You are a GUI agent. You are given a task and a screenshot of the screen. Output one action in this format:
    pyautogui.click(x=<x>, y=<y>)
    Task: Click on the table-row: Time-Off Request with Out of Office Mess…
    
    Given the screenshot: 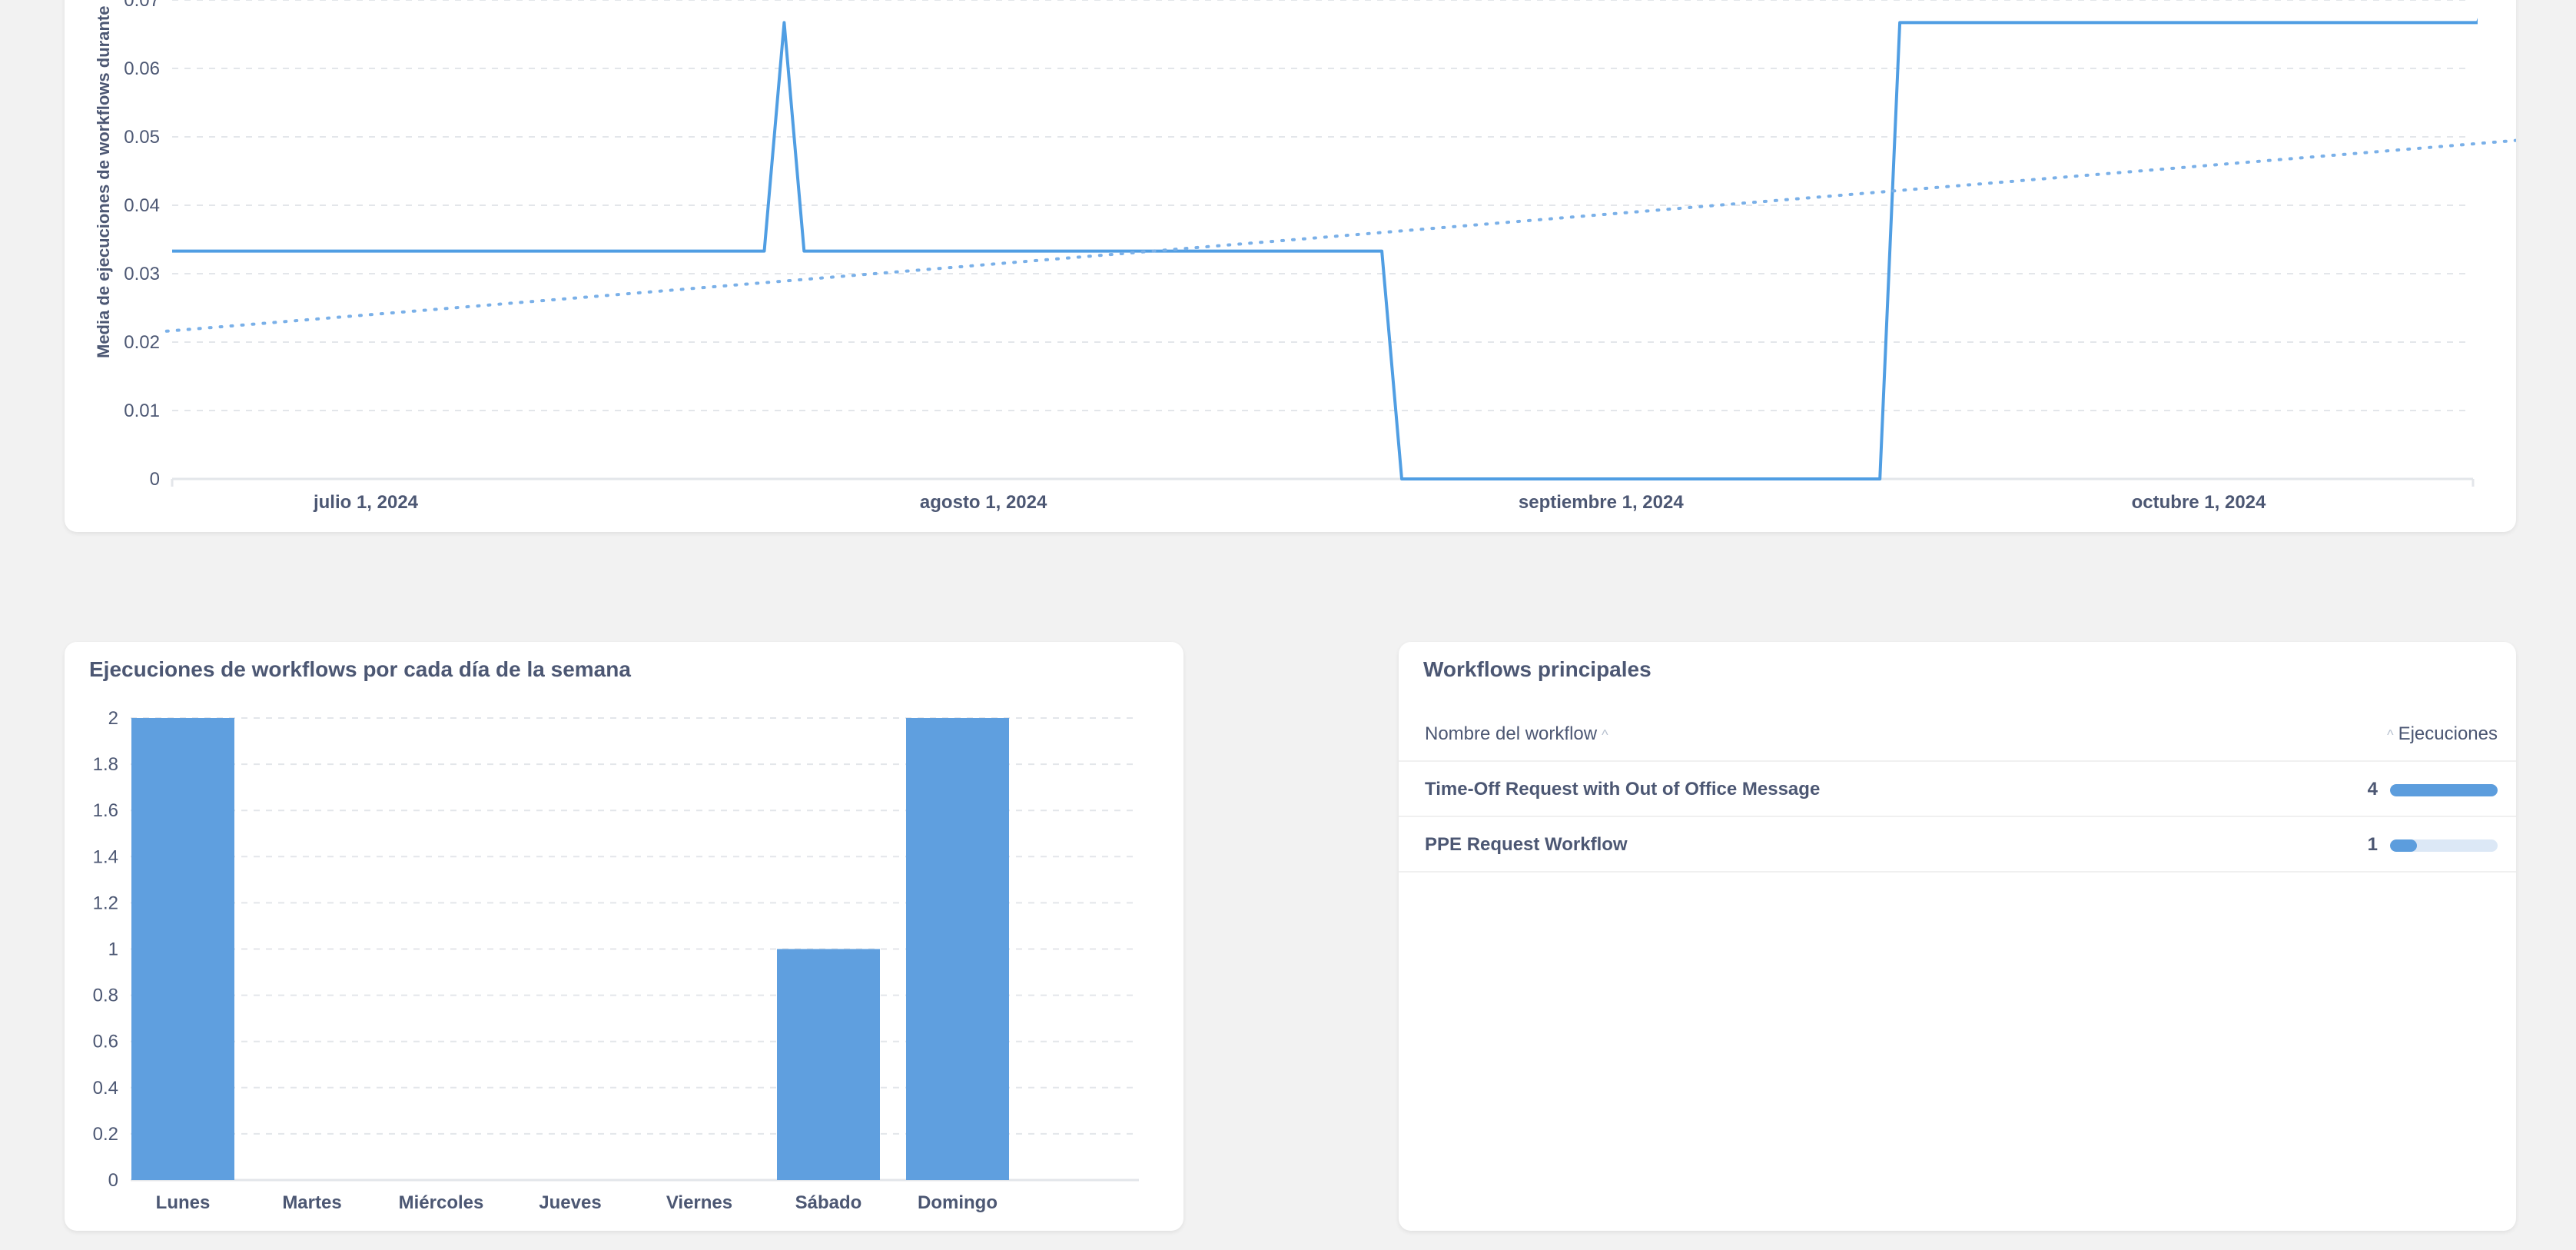 What is the action you would take?
    pyautogui.click(x=1957, y=790)
    